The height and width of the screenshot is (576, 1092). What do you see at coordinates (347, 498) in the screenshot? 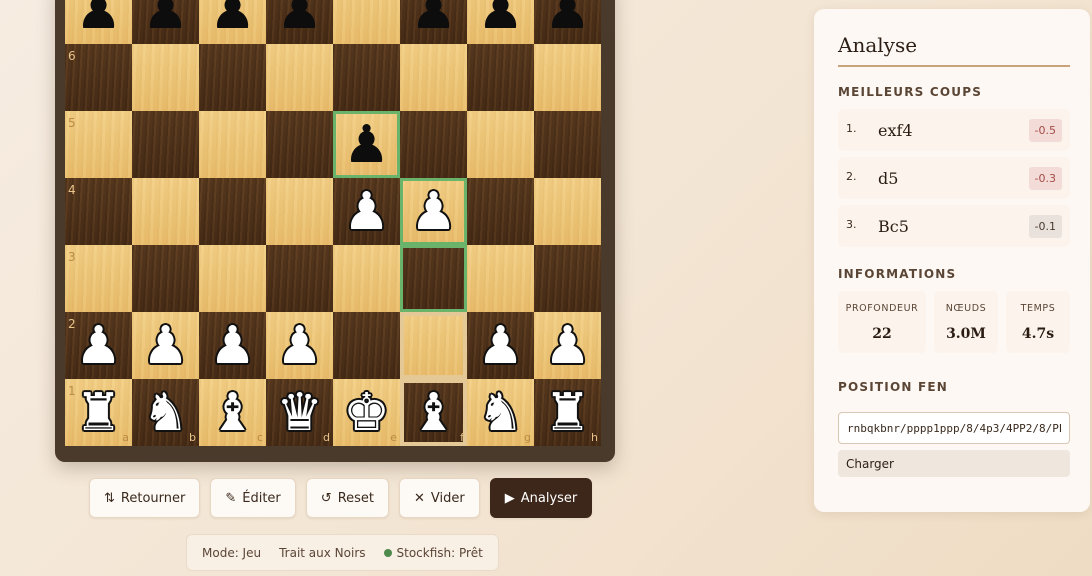
I see `reset-button: ↺ Reset` at bounding box center [347, 498].